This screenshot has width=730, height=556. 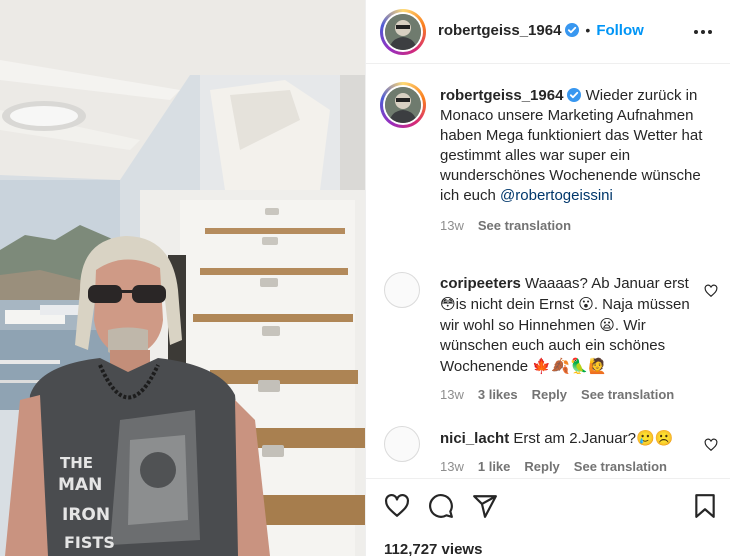 I want to click on comment-username: coripeeters, so click(x=480, y=283).